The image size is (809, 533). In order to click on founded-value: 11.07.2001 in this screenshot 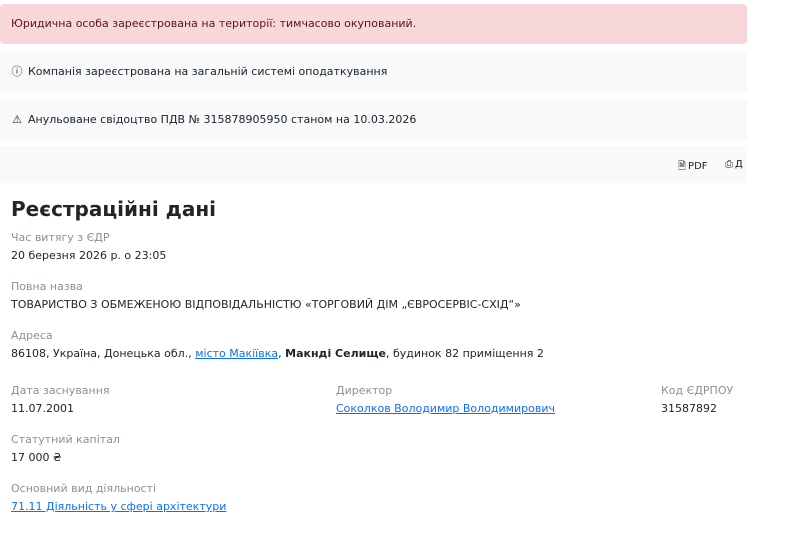, I will do `click(42, 408)`.